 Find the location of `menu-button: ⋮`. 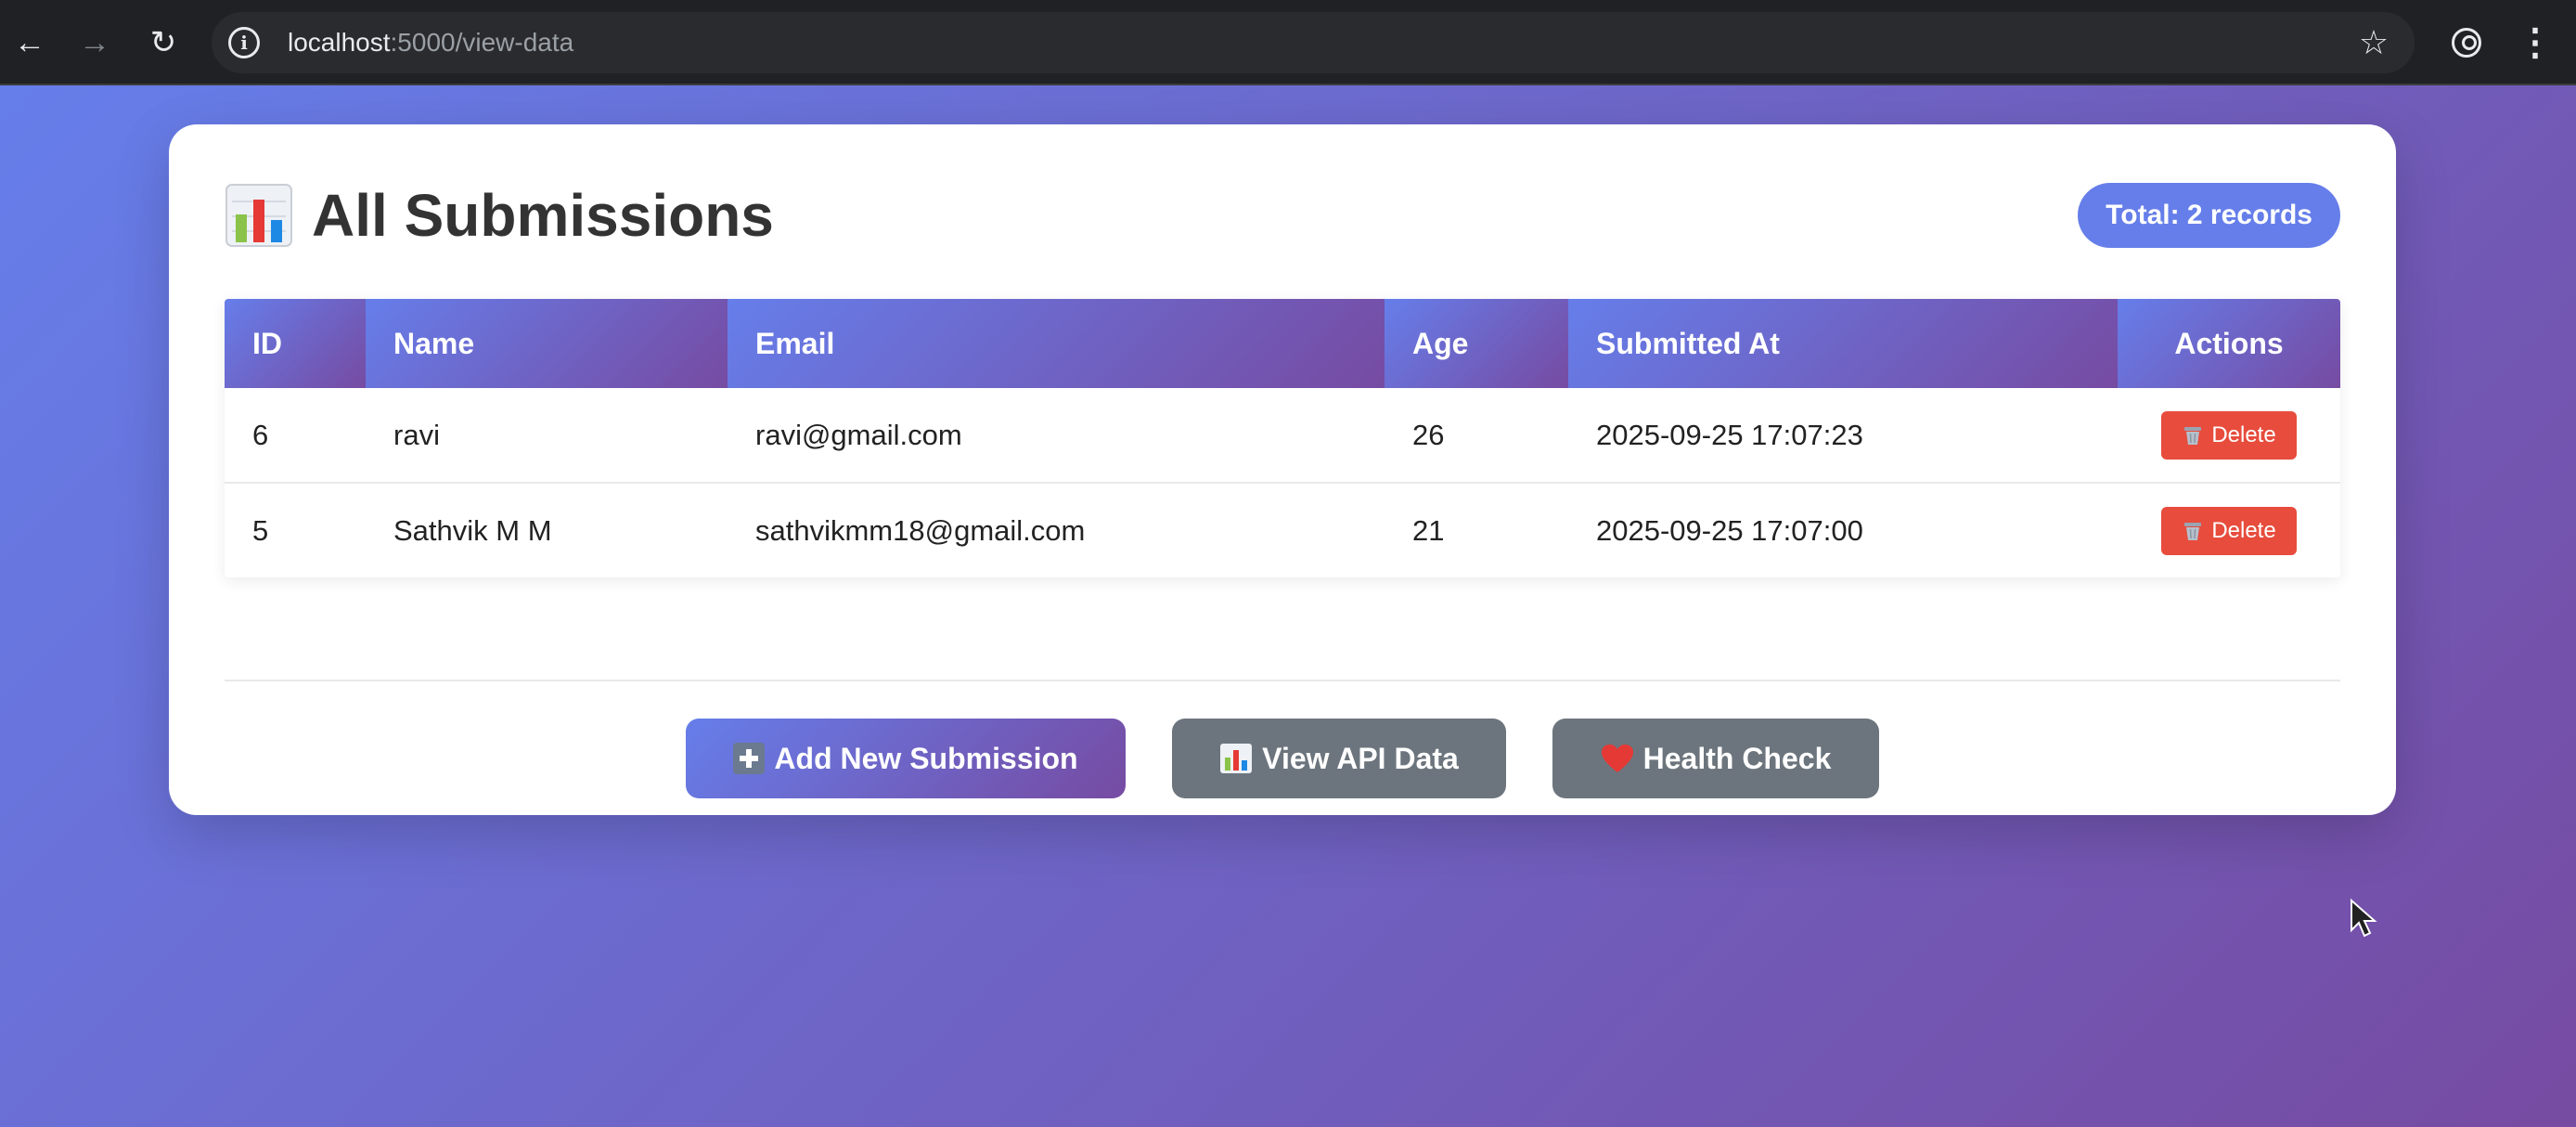

menu-button: ⋮ is located at coordinates (2535, 43).